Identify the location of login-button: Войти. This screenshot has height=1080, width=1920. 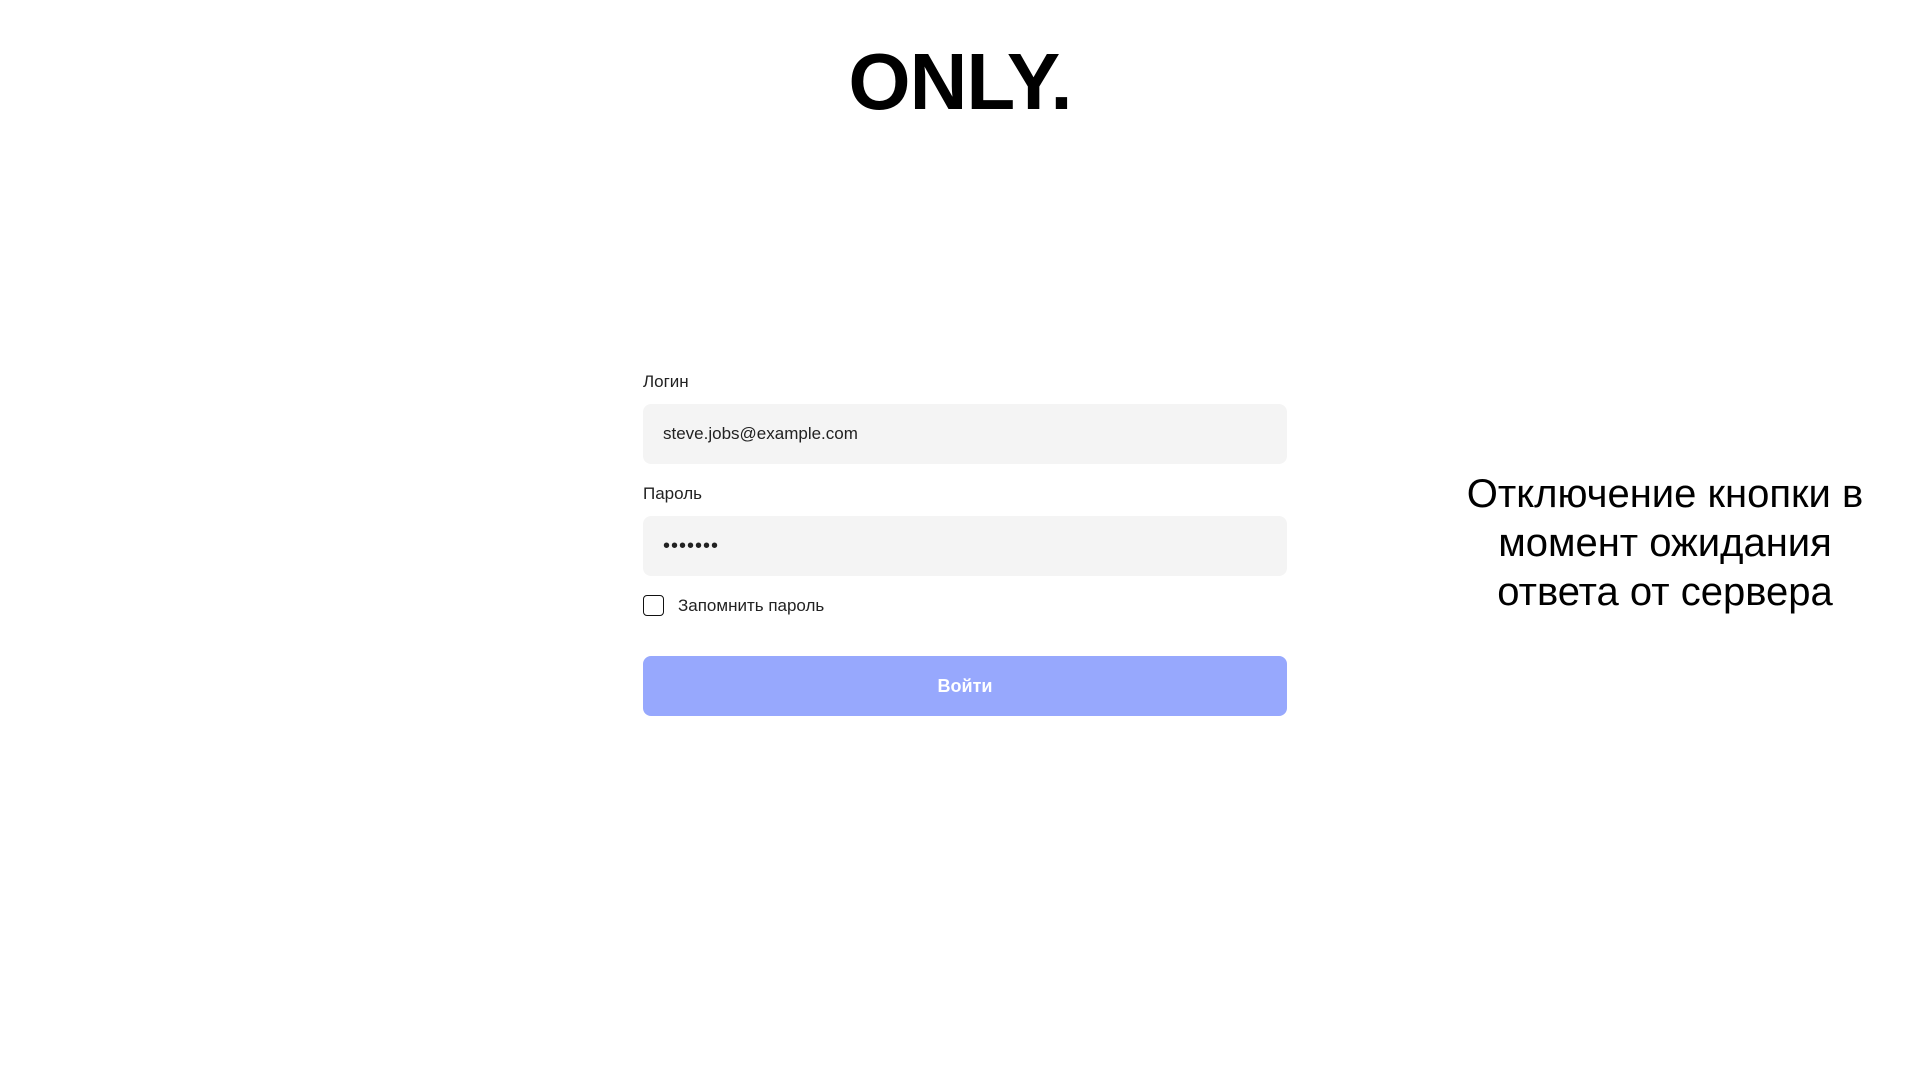
(965, 686).